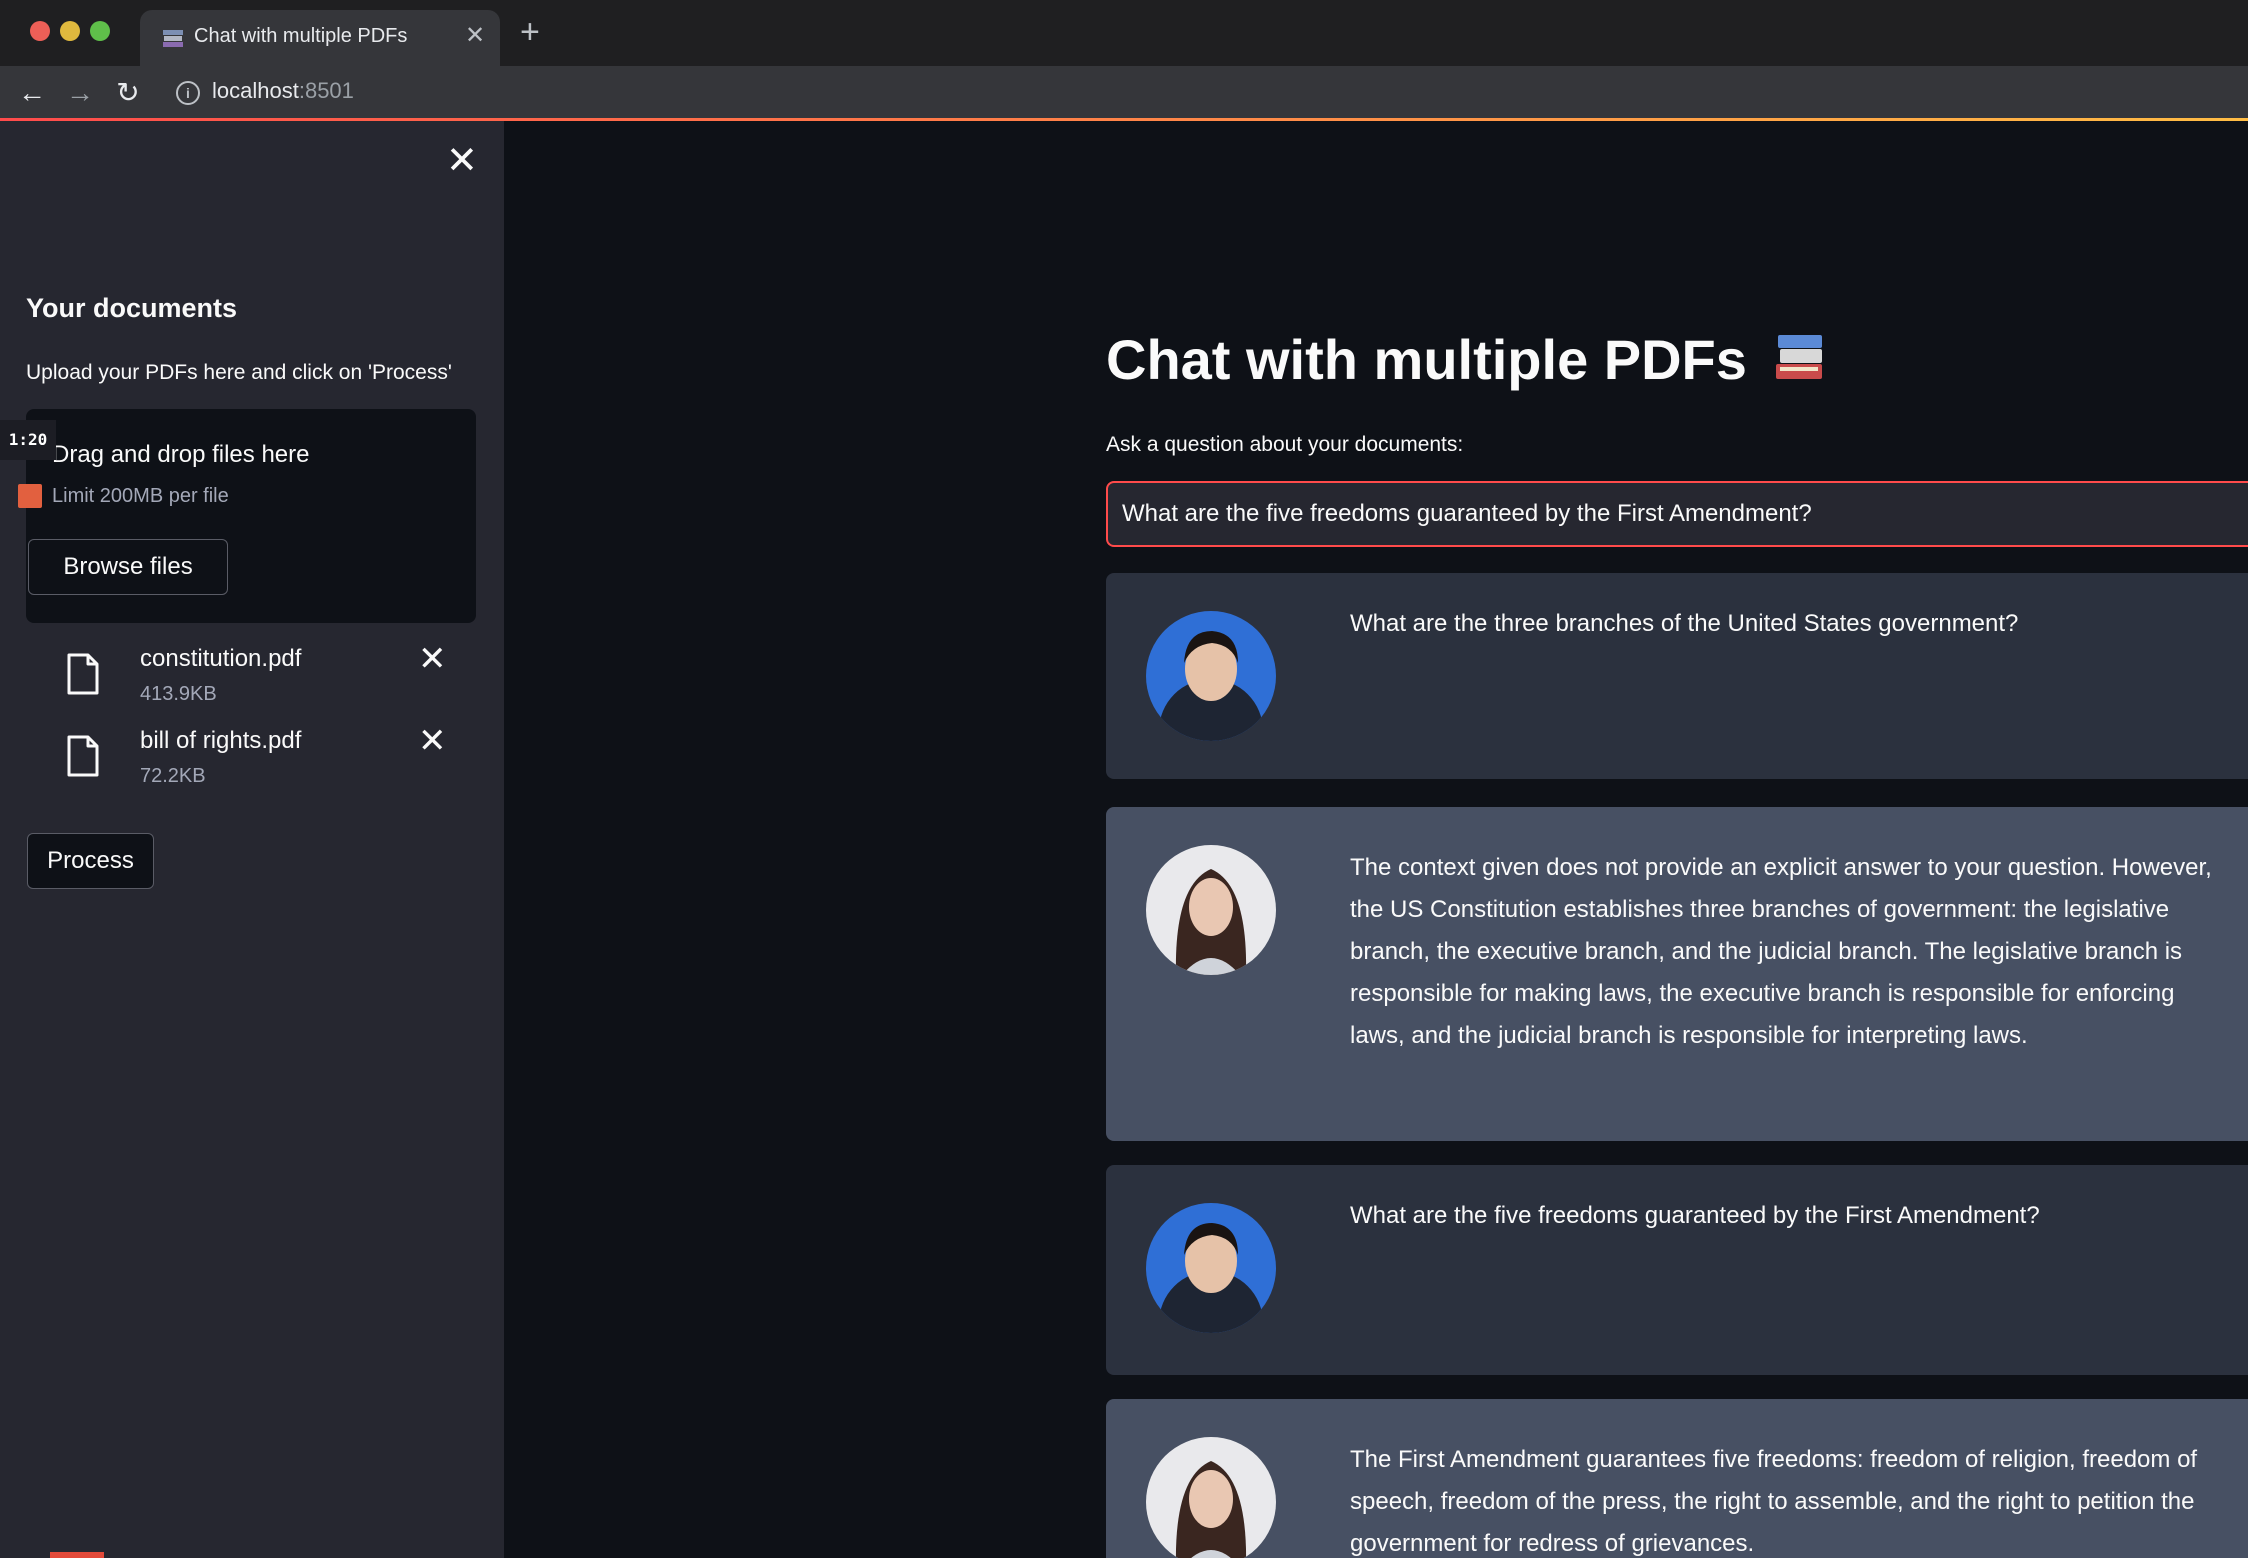 The width and height of the screenshot is (2248, 1558). I want to click on file-name: bill of rights.pdf, so click(221, 740).